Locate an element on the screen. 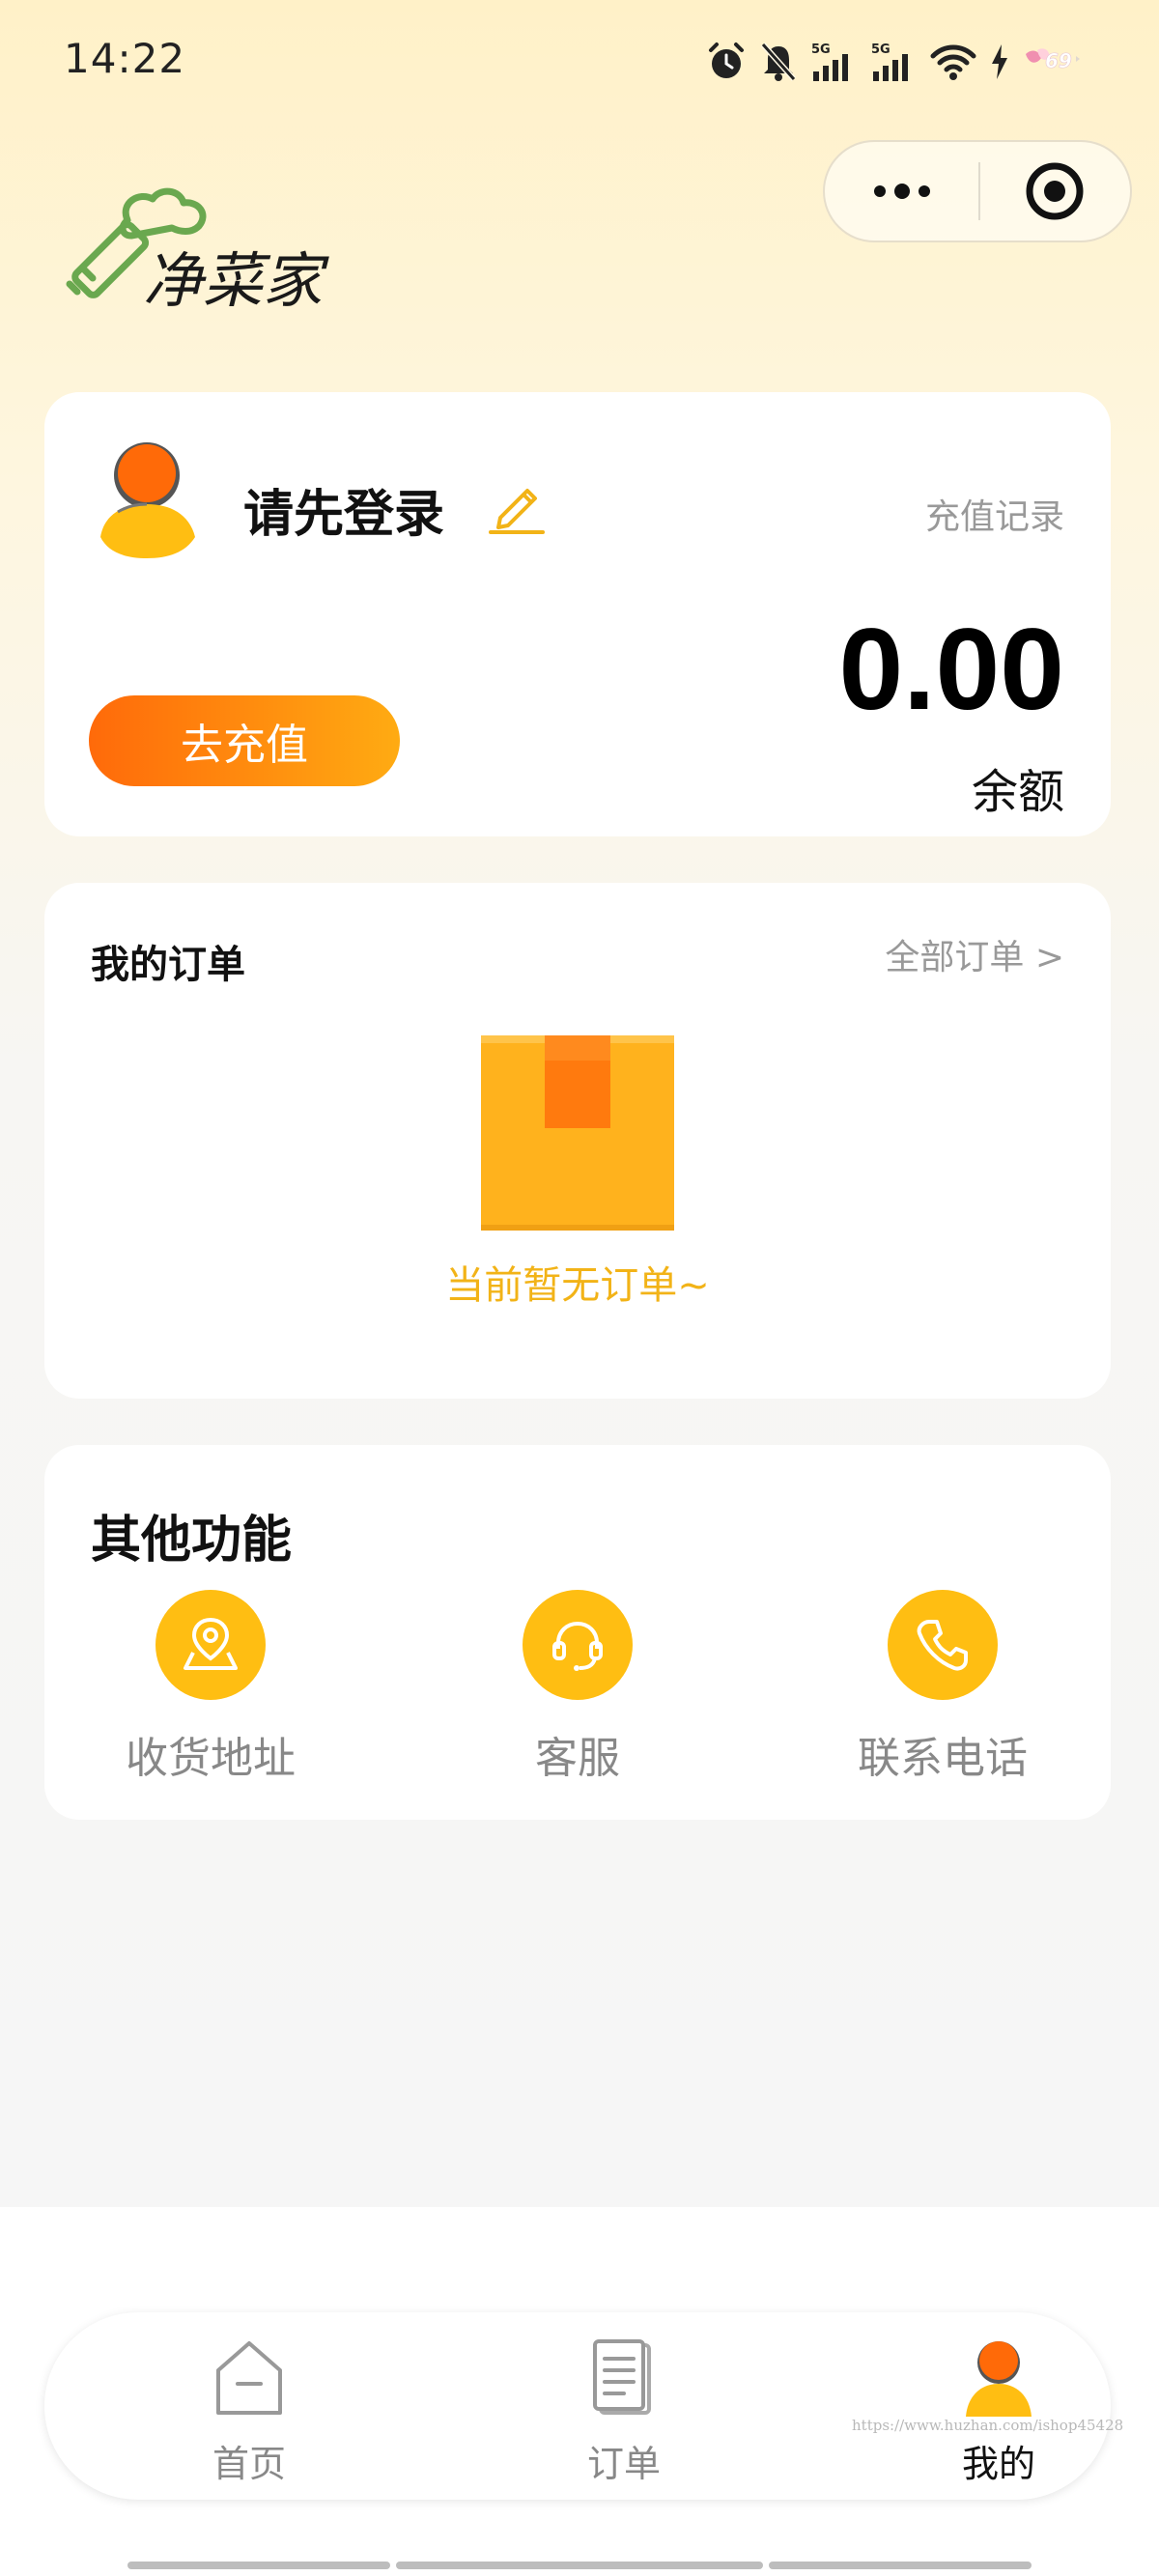 The height and width of the screenshot is (2576, 1159). avatar-icon is located at coordinates (149, 497).